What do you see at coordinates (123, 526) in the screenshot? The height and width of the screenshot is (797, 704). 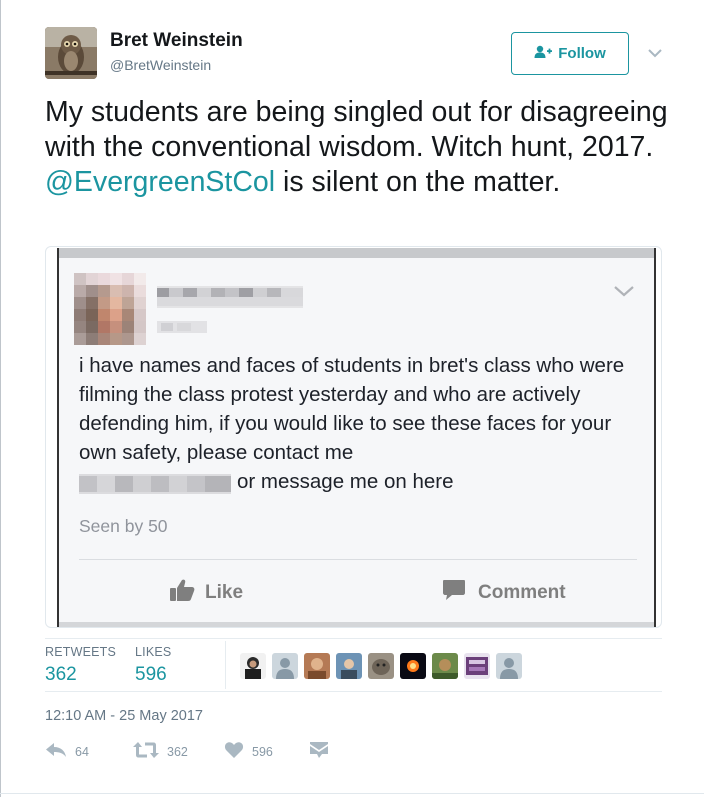 I see `seen-count: Seen by 50` at bounding box center [123, 526].